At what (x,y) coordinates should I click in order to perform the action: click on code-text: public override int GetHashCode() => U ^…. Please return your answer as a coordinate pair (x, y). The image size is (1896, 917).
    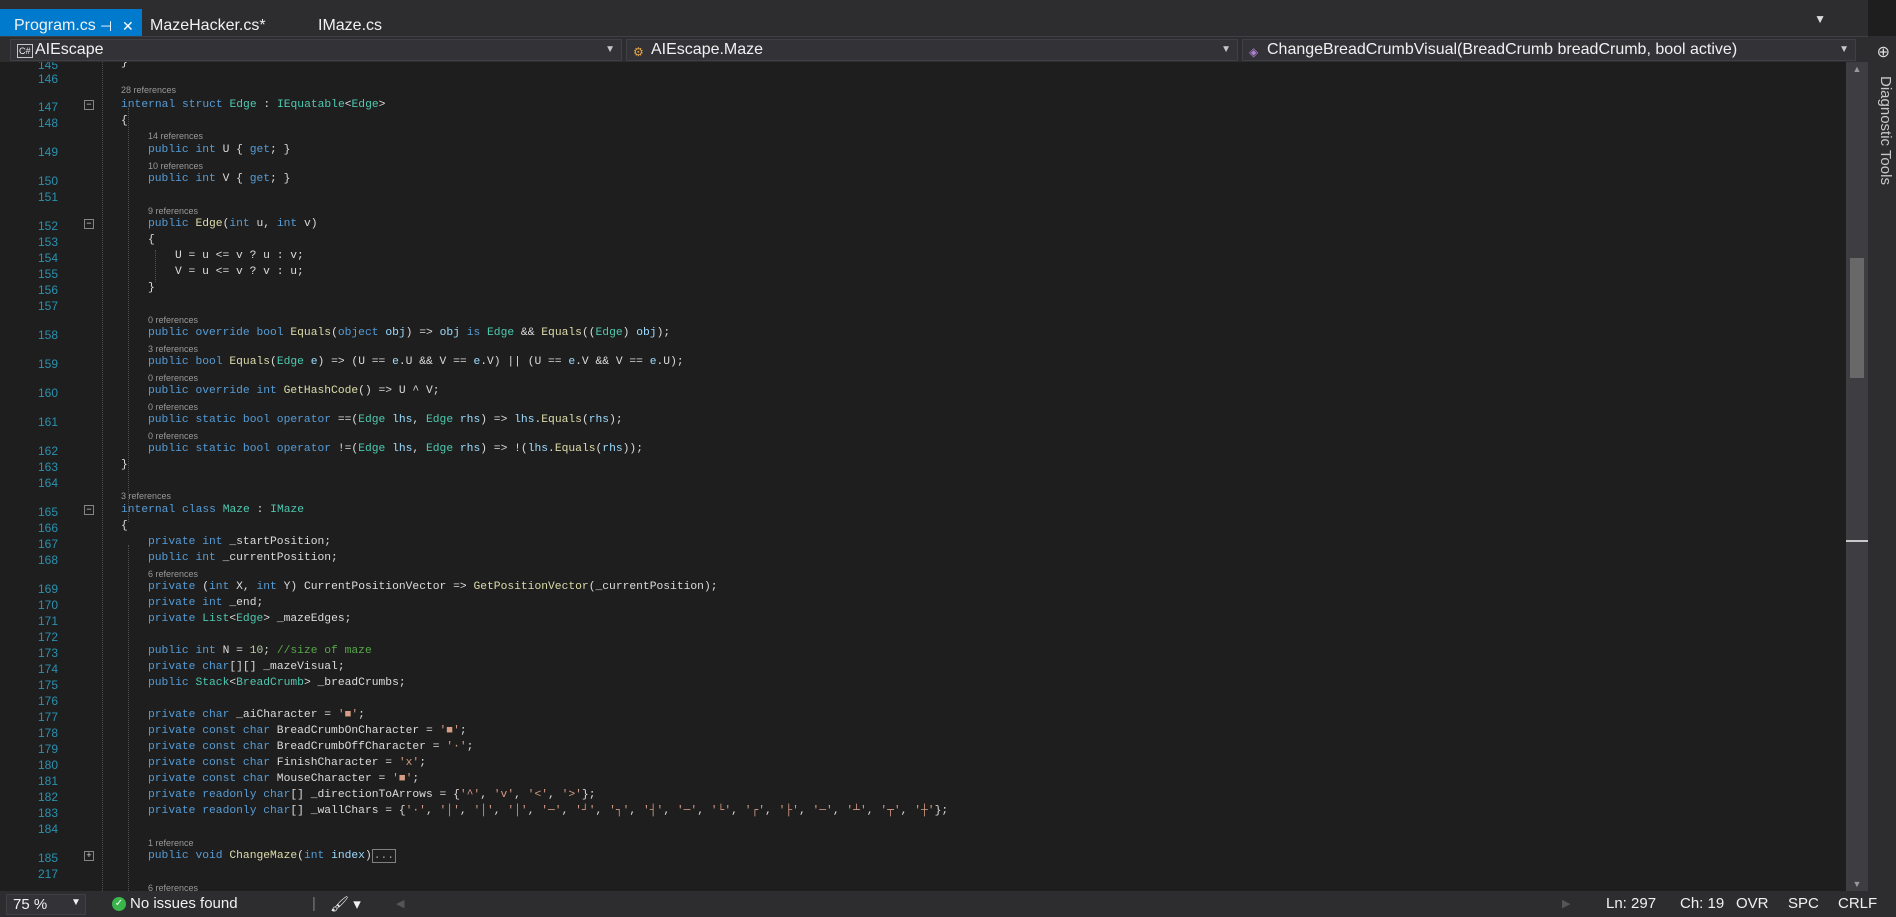
    Looking at the image, I should click on (294, 391).